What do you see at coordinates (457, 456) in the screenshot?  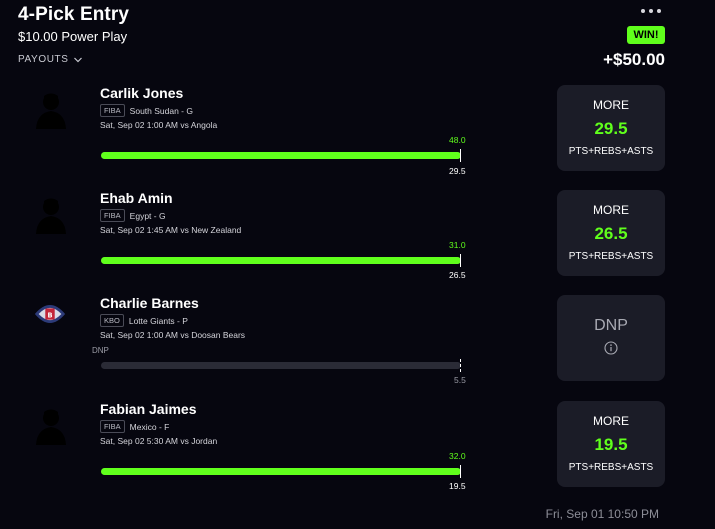 I see `actual-value: 32.0` at bounding box center [457, 456].